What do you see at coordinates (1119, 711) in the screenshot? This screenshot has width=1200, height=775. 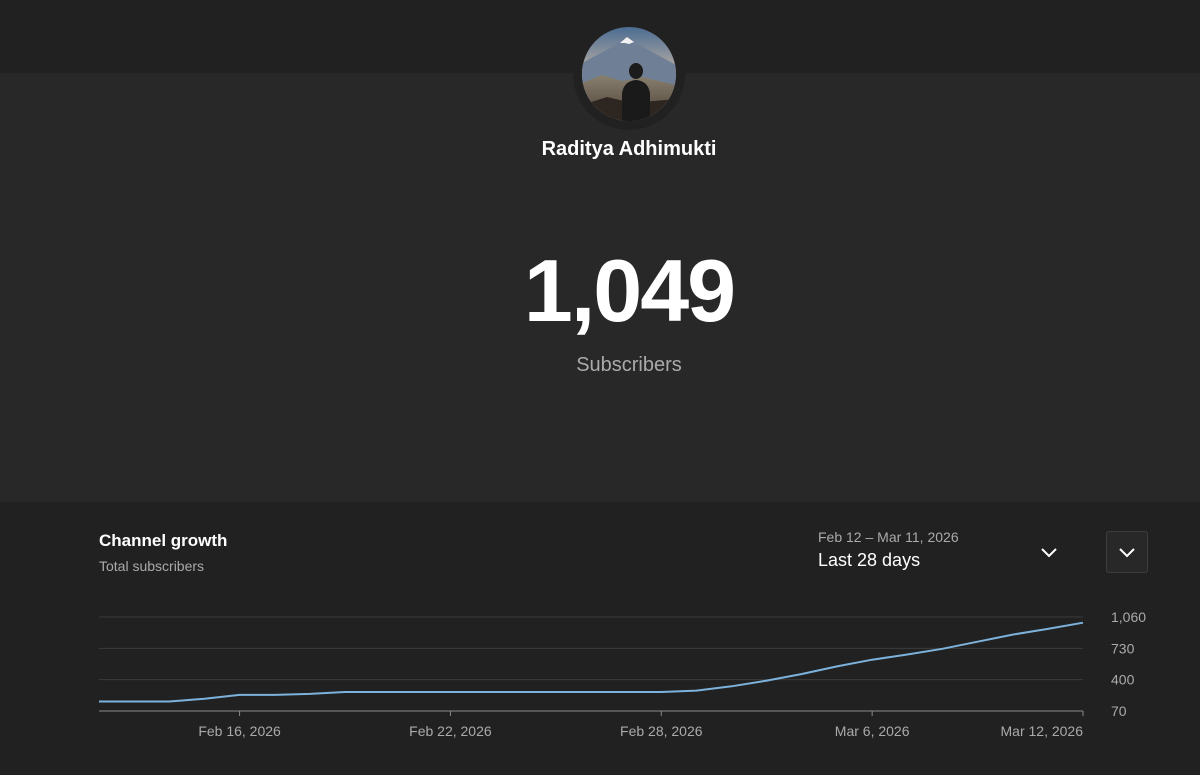 I see `y-tick-label: 70` at bounding box center [1119, 711].